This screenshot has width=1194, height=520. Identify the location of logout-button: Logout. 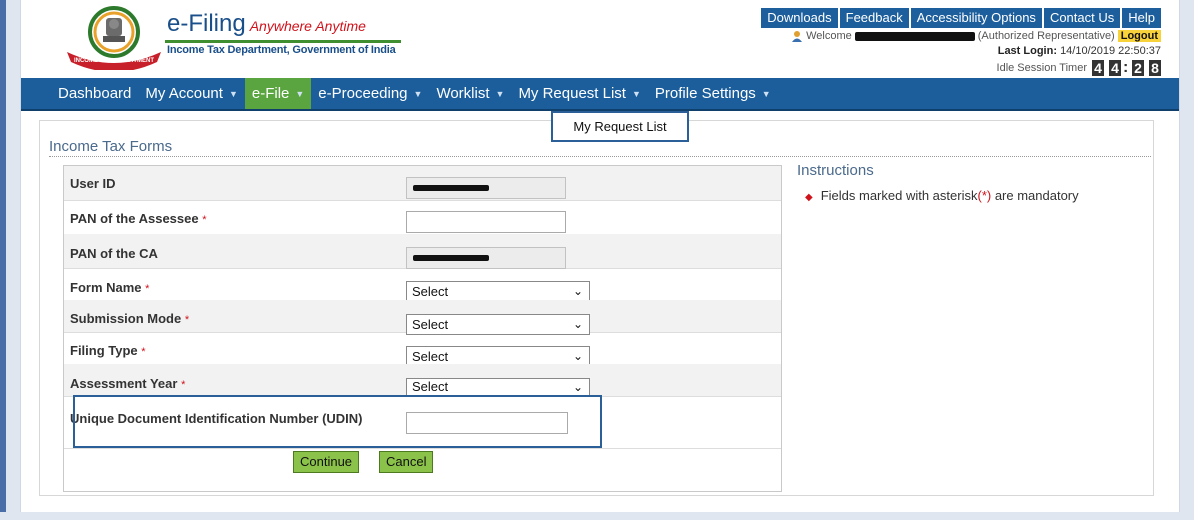
(1139, 36).